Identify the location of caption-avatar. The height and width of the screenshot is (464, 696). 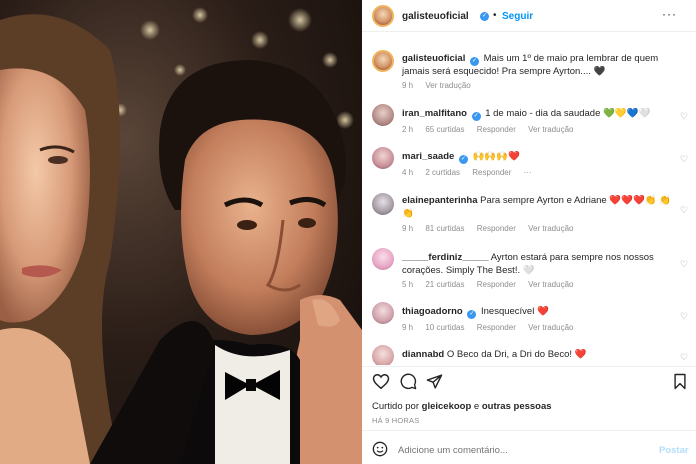
(383, 61).